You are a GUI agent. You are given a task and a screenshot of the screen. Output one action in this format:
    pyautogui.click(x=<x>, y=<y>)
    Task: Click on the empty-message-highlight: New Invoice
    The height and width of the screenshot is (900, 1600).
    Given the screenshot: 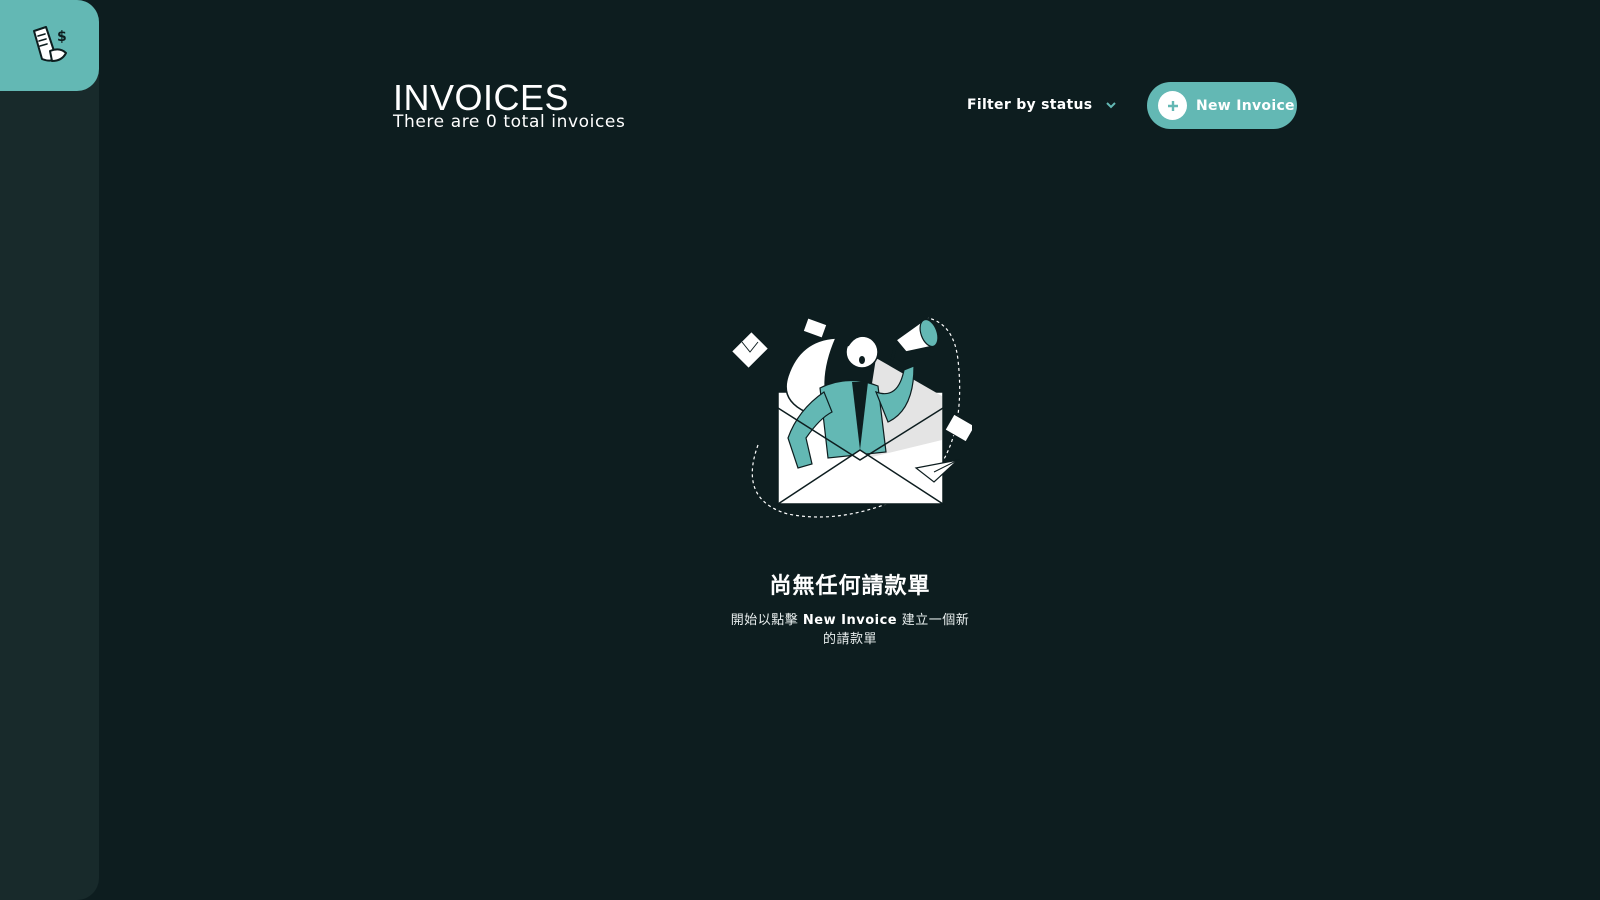 What is the action you would take?
    pyautogui.click(x=850, y=620)
    